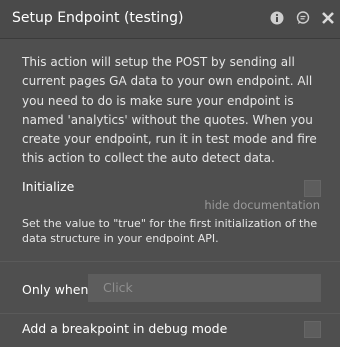  I want to click on panel-header: Setup Endpoint (testing), so click(170, 19).